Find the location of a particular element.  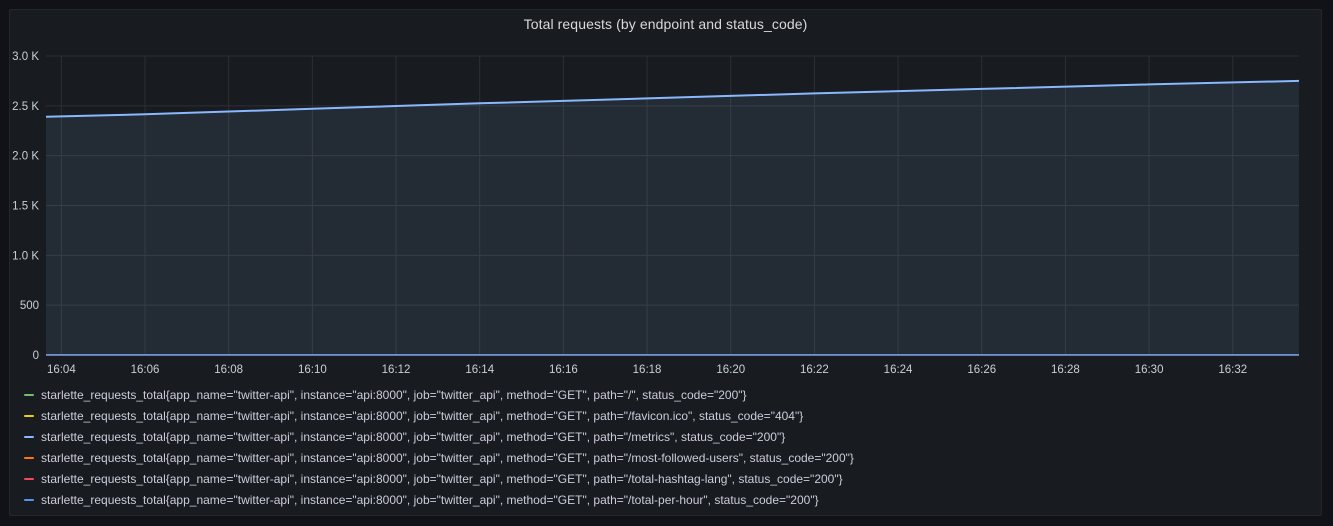

x-tick-label: 16:32 is located at coordinates (1232, 370).